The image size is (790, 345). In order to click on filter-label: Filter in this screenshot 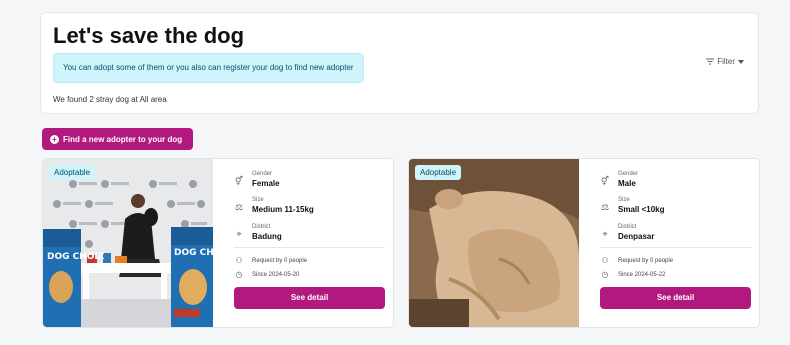, I will do `click(726, 61)`.